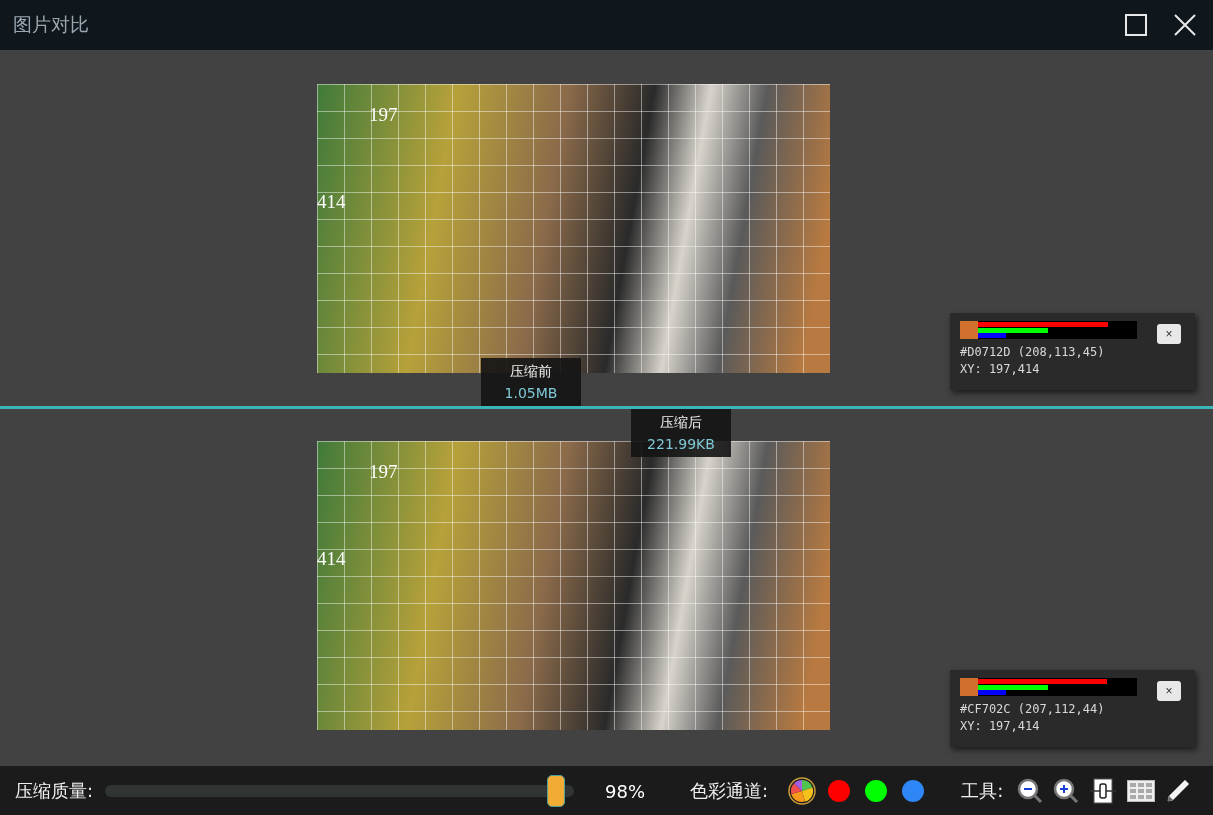 Image resolution: width=1213 pixels, height=815 pixels. What do you see at coordinates (1030, 791) in the screenshot?
I see `zoom-out-icon` at bounding box center [1030, 791].